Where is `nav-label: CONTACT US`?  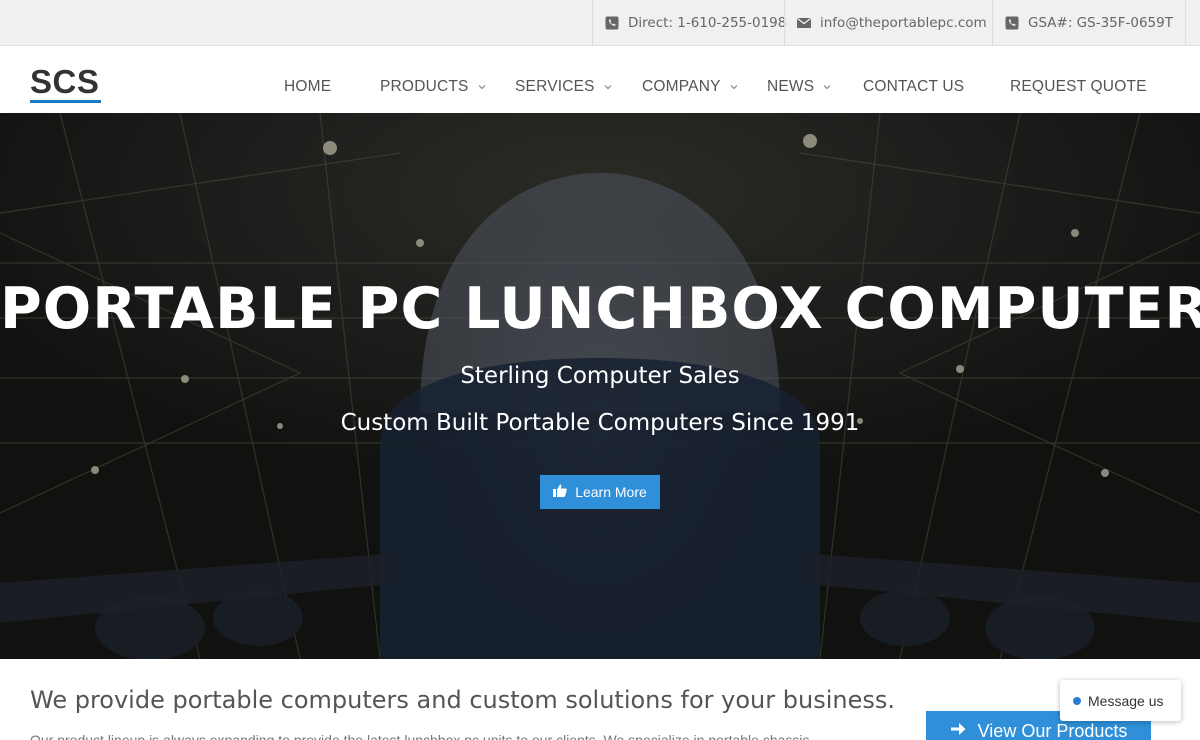
nav-label: CONTACT US is located at coordinates (914, 86).